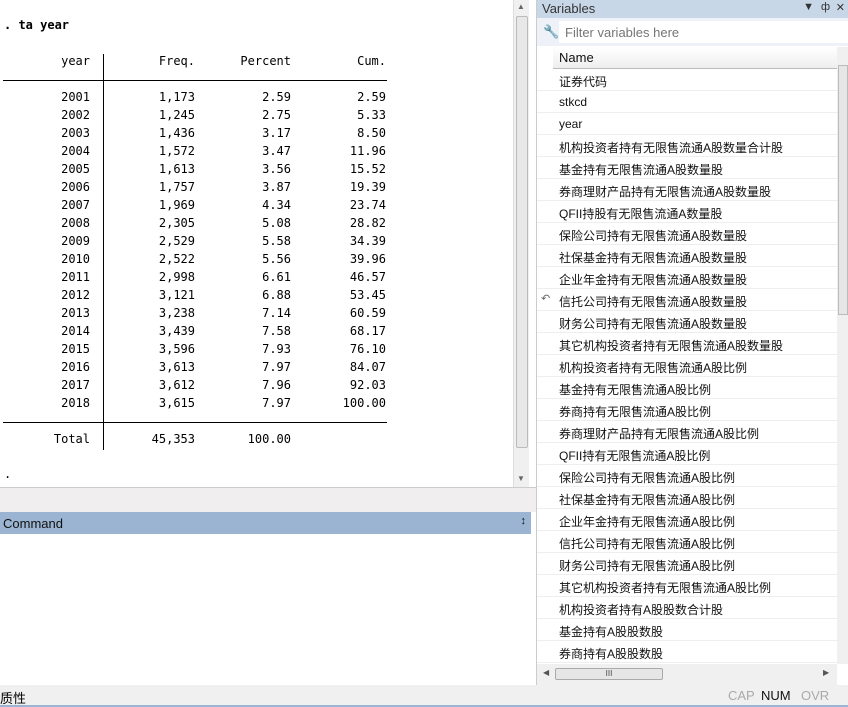  Describe the element at coordinates (687, 124) in the screenshot. I see `variable-item: year` at that location.